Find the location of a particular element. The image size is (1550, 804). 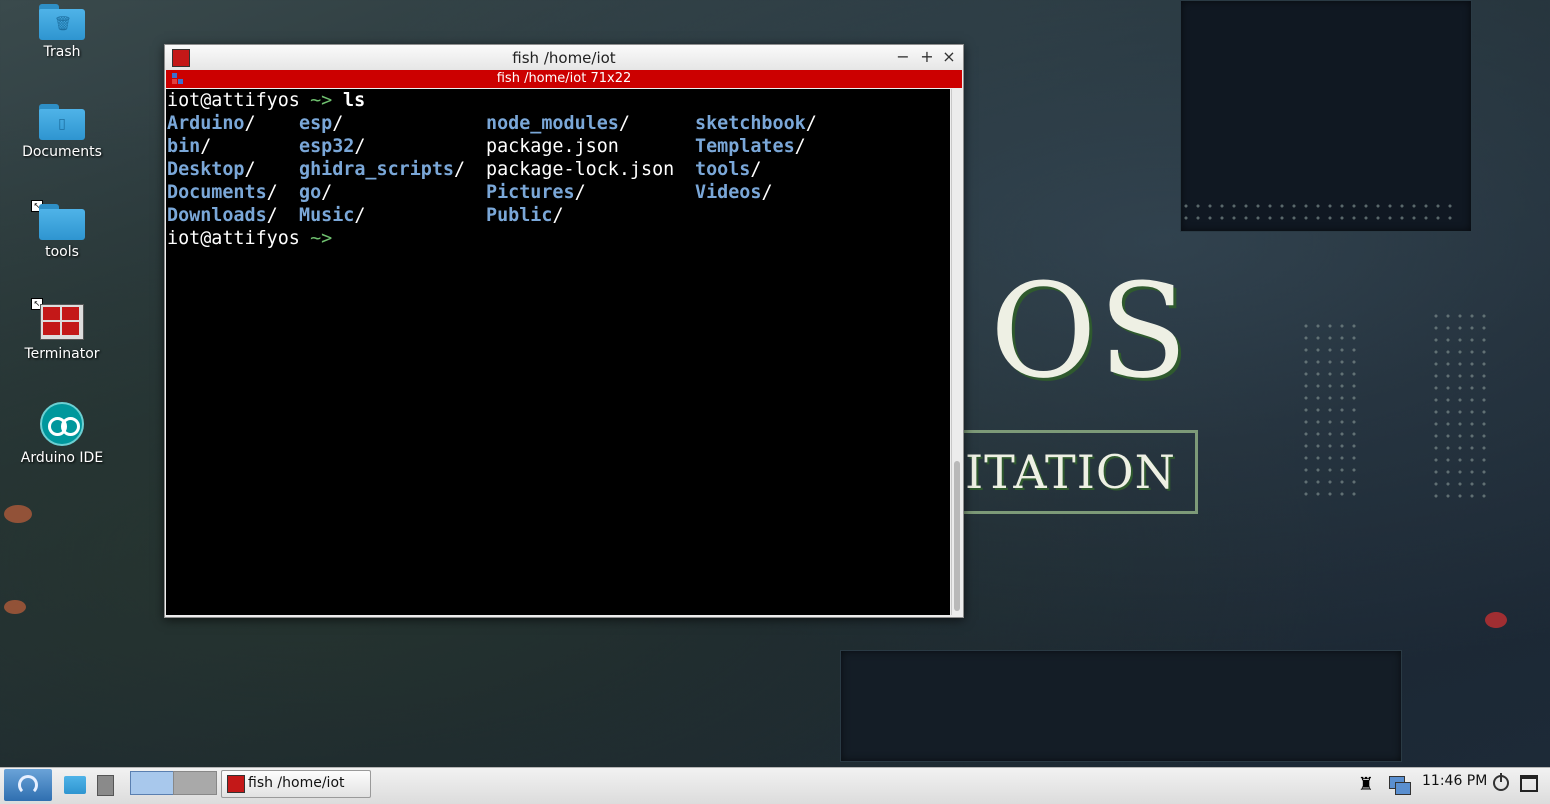

start-menu-icon is located at coordinates (28, 785).